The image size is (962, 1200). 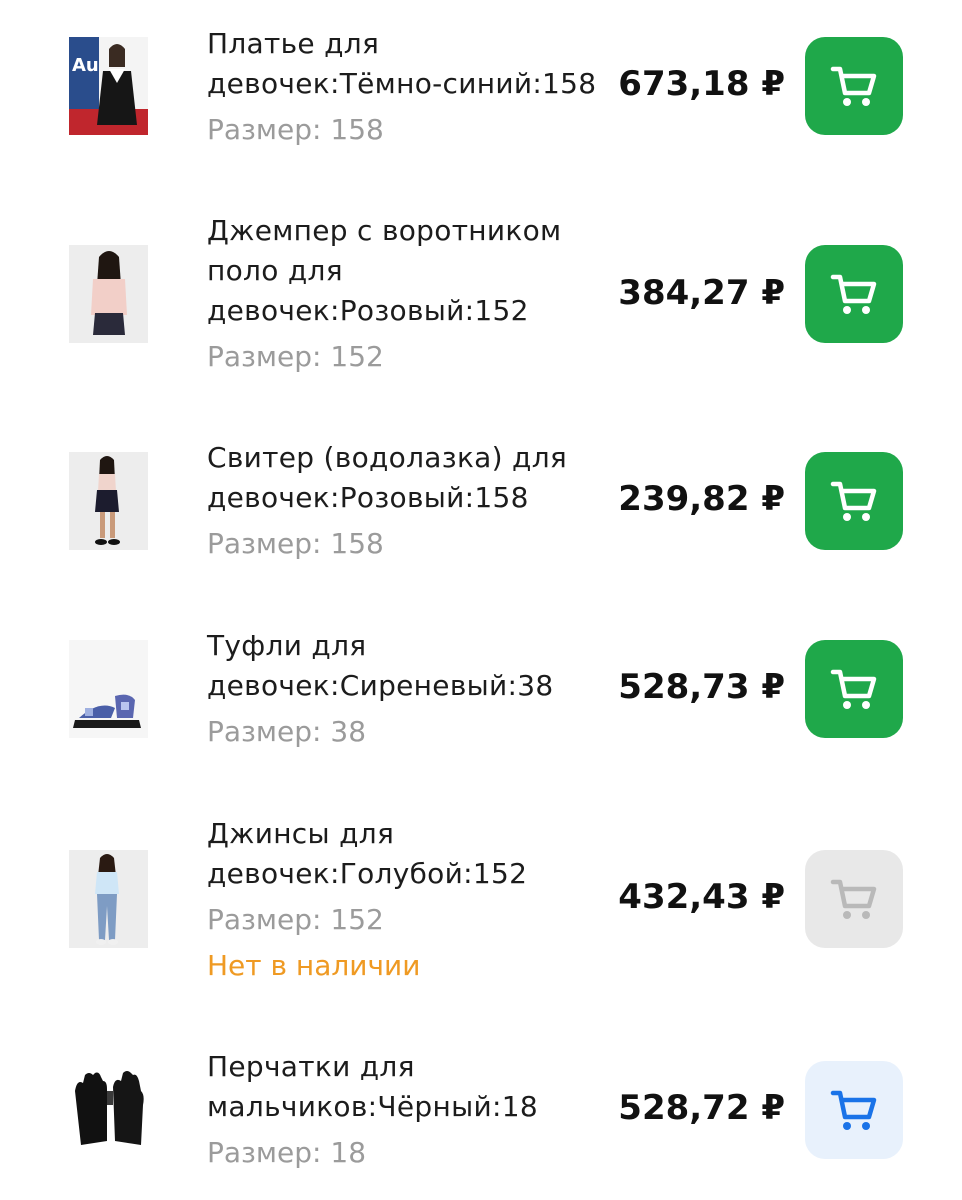 I want to click on product-title: Перчатки для мальчиков:Чёрный:18, so click(x=412, y=1087).